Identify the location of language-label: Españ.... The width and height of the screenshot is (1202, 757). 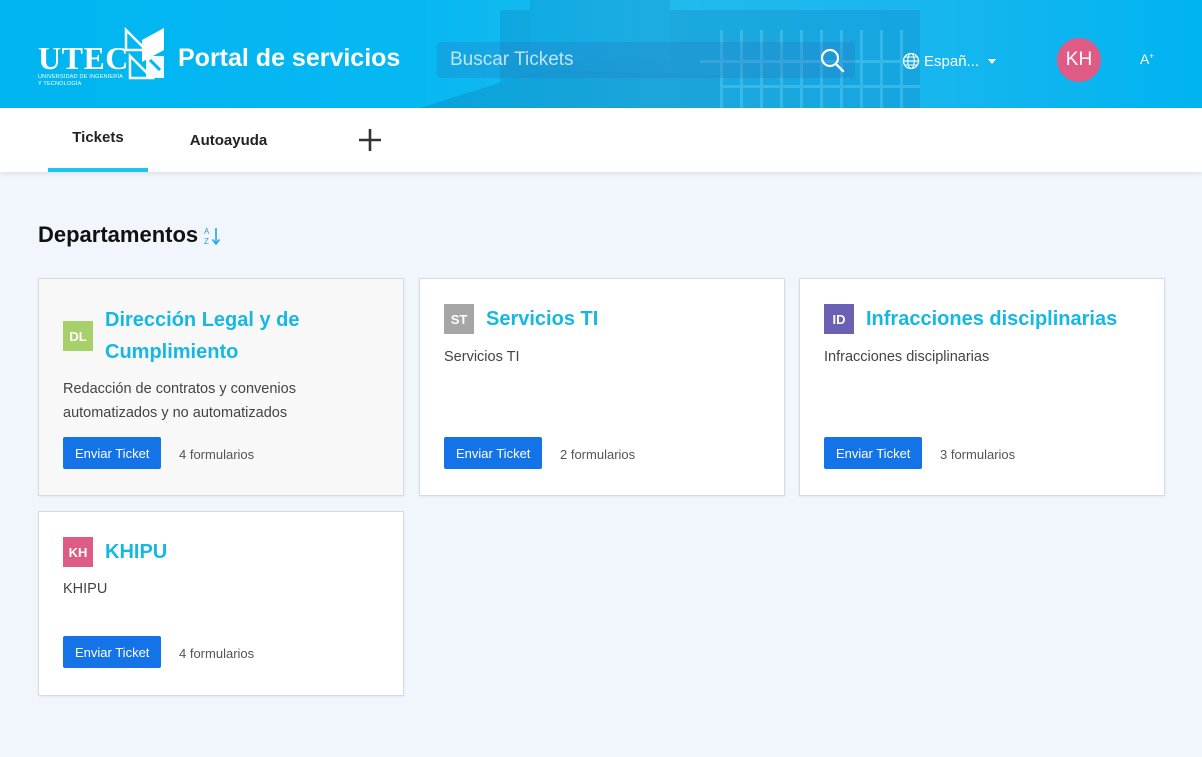
(952, 61).